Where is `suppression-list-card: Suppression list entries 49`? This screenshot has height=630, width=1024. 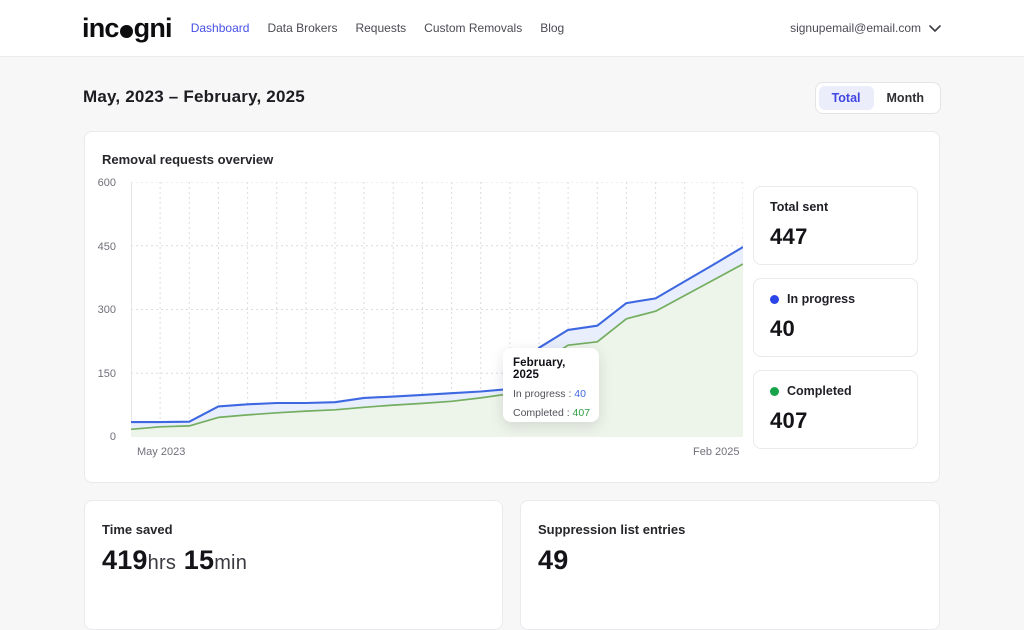
suppression-list-card: Suppression list entries 49 is located at coordinates (730, 565).